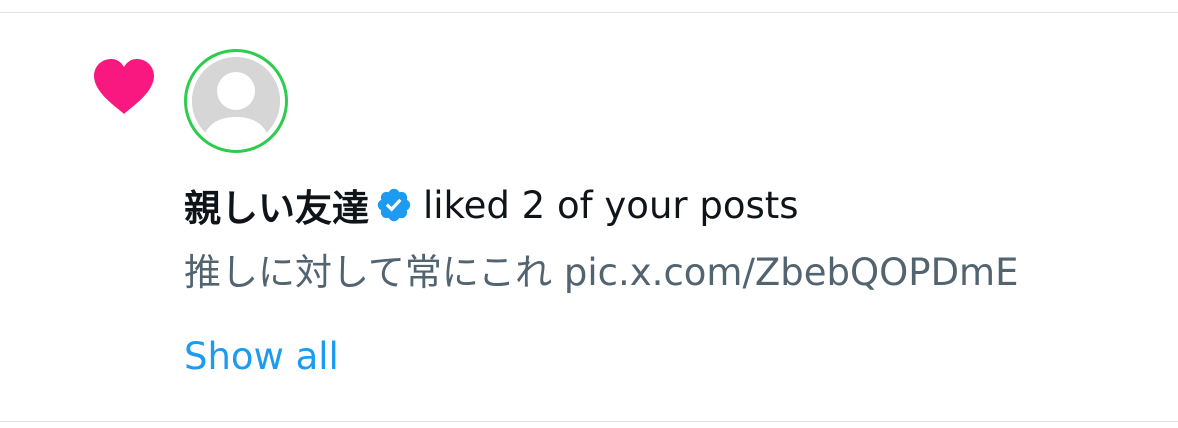  What do you see at coordinates (611, 205) in the screenshot?
I see `action-text: liked 2 of your posts` at bounding box center [611, 205].